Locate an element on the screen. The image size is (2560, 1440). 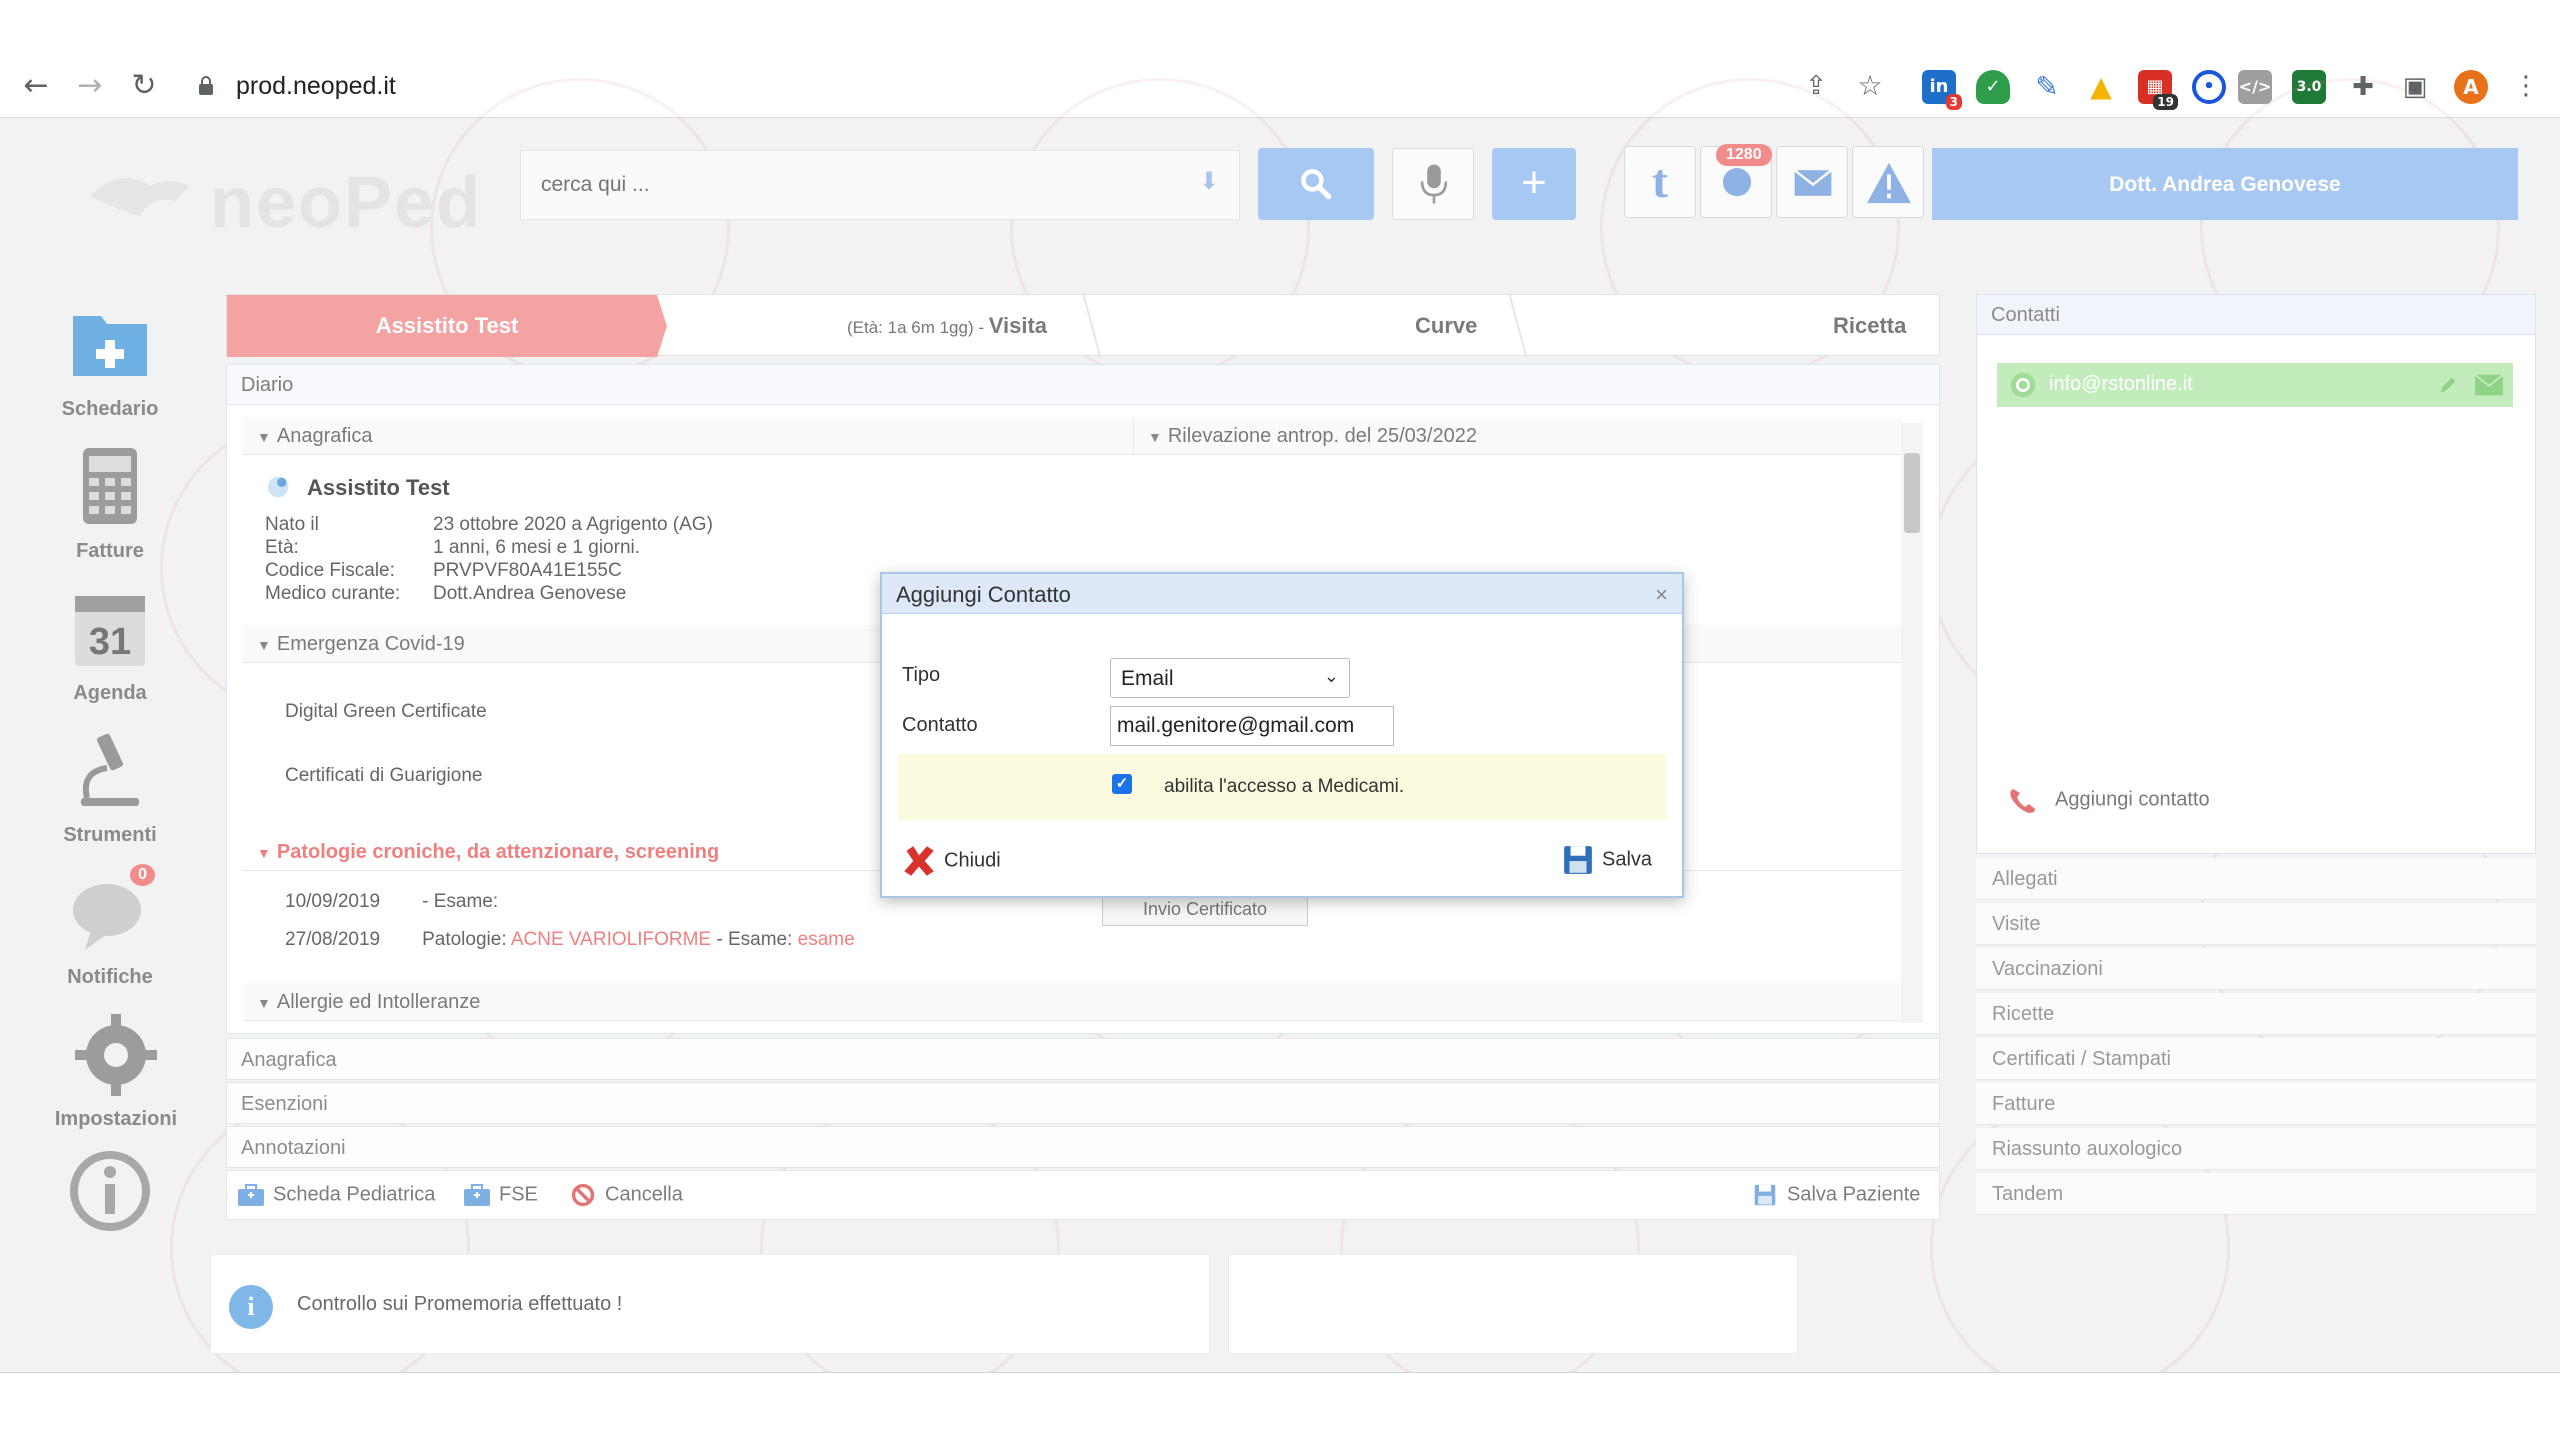
profile-avatar: A is located at coordinates (2471, 87).